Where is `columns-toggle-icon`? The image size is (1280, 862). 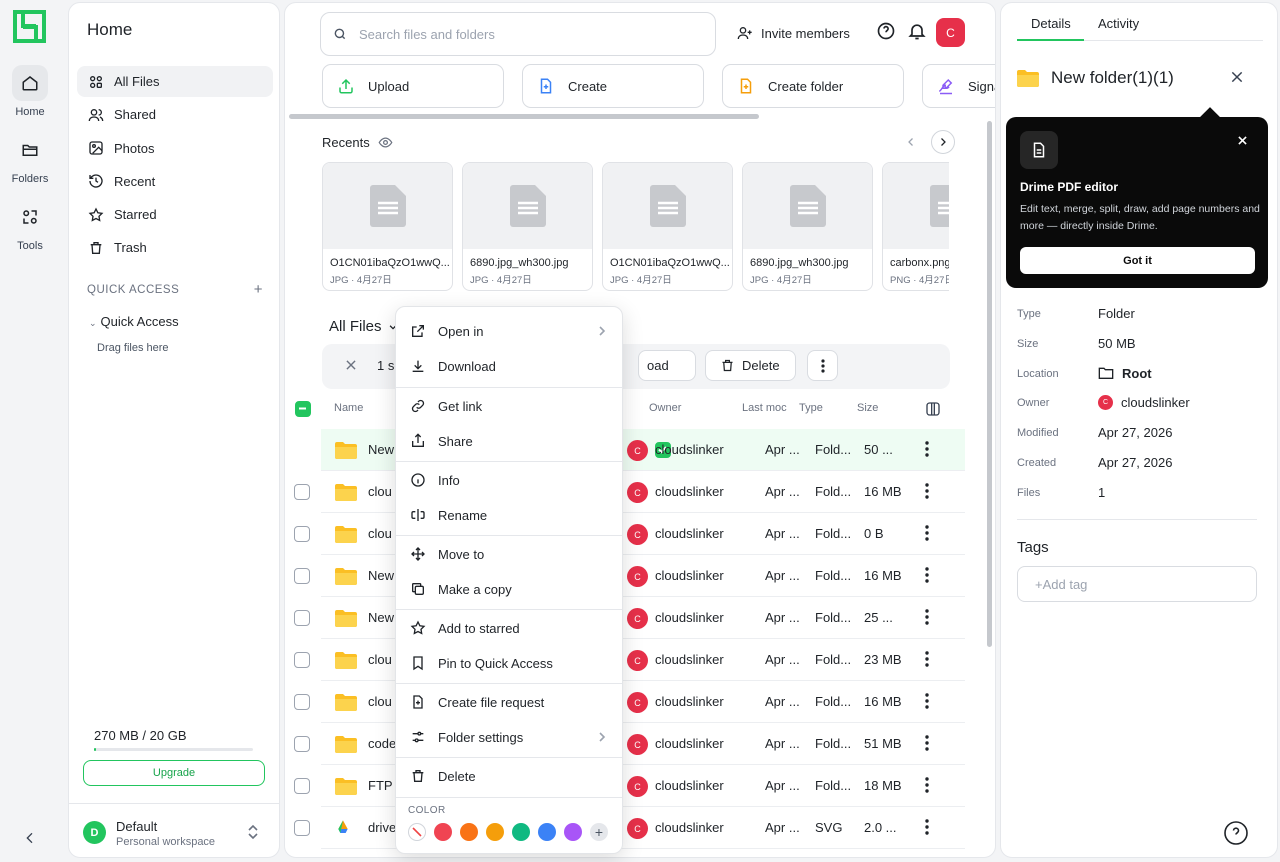 columns-toggle-icon is located at coordinates (933, 409).